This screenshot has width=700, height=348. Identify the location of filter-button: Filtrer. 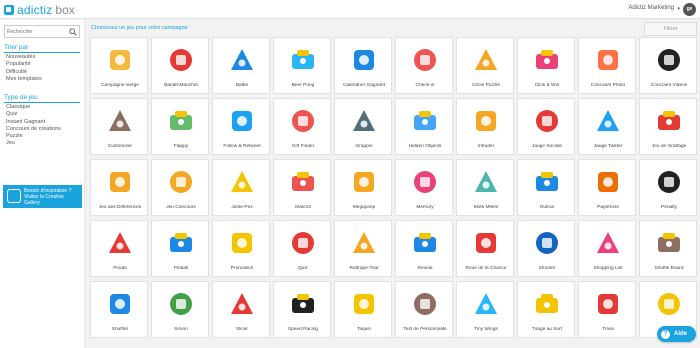
(670, 29).